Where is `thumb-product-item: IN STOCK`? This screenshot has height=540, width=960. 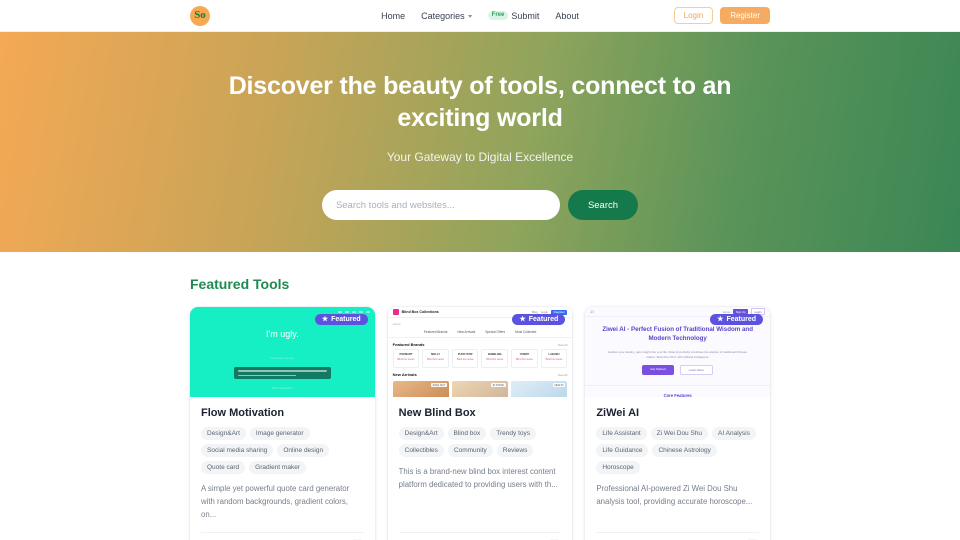 thumb-product-item: IN STOCK is located at coordinates (480, 389).